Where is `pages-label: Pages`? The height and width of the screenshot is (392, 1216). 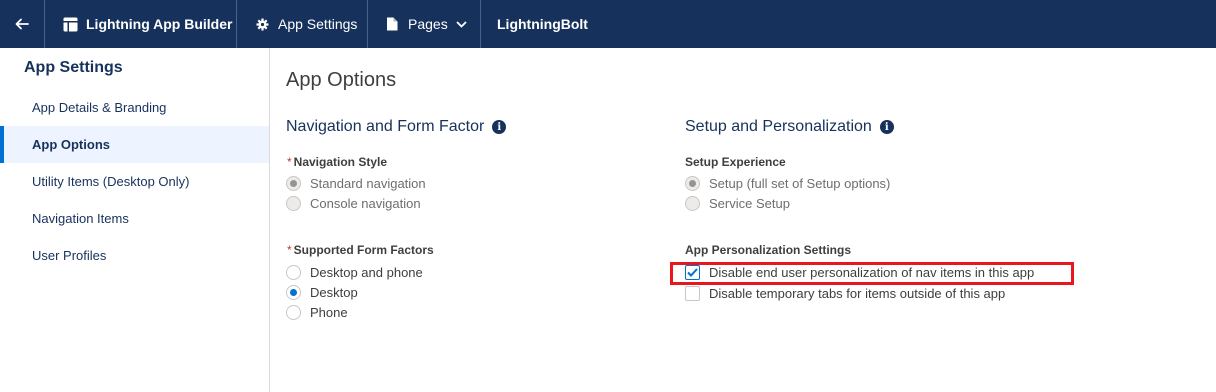 pages-label: Pages is located at coordinates (428, 24).